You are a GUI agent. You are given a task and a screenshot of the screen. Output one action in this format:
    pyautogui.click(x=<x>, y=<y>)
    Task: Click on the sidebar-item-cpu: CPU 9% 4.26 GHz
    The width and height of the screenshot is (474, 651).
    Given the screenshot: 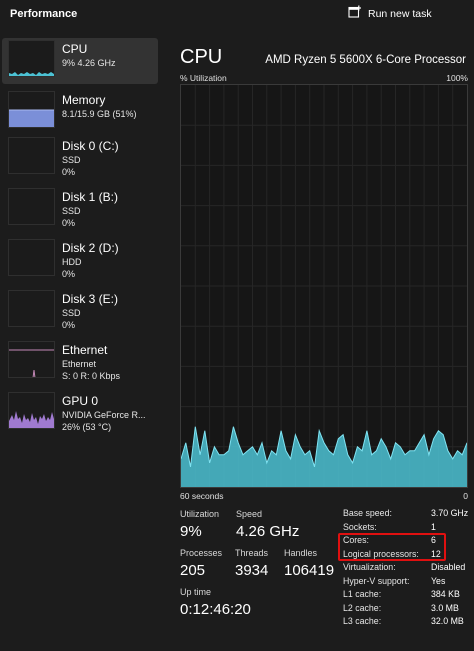 What is the action you would take?
    pyautogui.click(x=80, y=61)
    